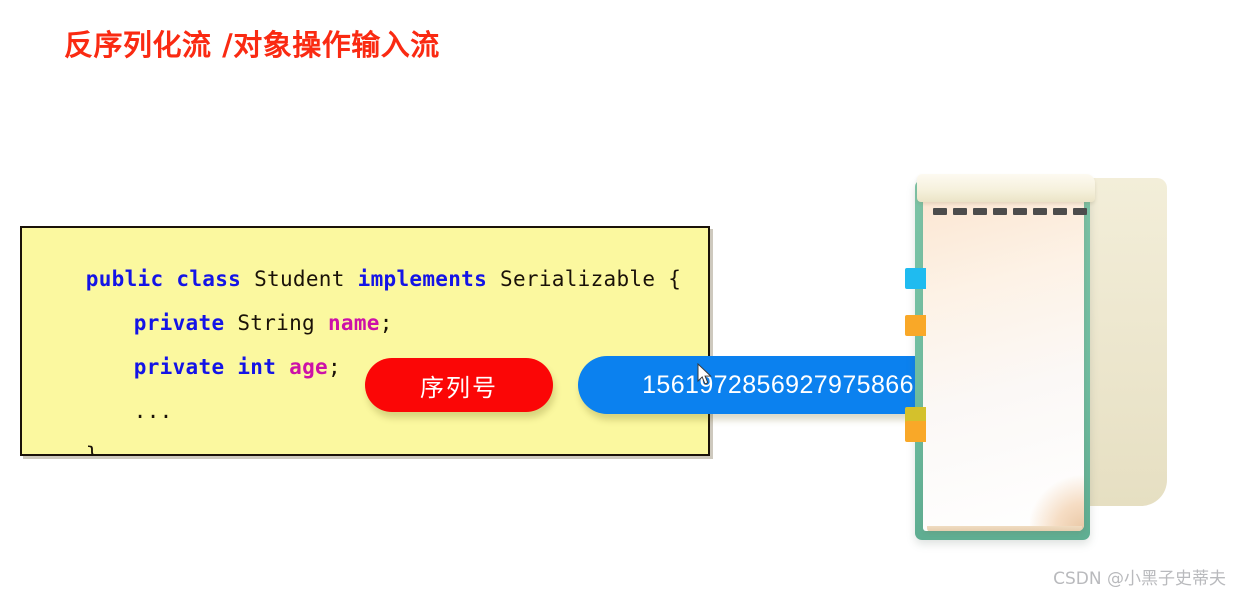 This screenshot has height=597, width=1240. Describe the element at coordinates (915, 325) in the screenshot. I see `notepad-bookmark-tab-orange-top` at that location.